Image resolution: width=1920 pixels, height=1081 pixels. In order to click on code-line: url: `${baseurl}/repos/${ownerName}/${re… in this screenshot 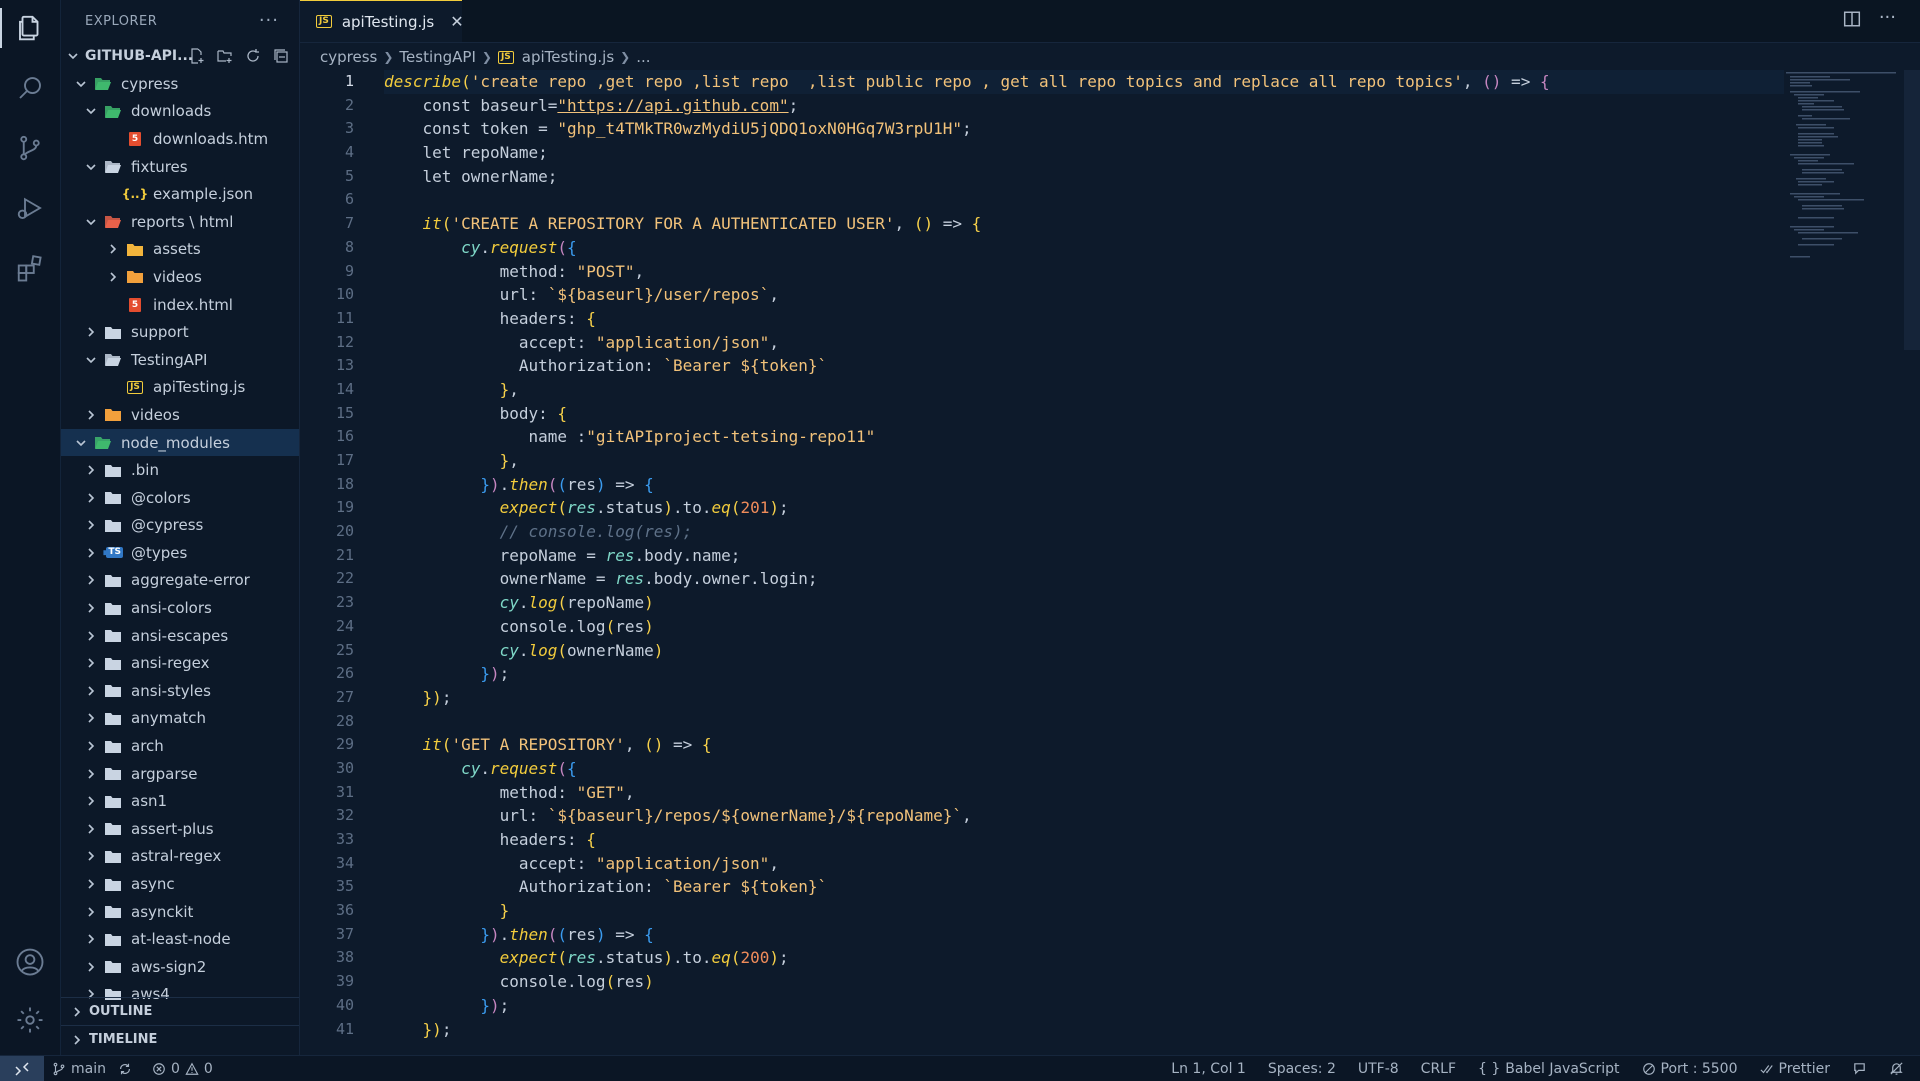, I will do `click(1084, 816)`.